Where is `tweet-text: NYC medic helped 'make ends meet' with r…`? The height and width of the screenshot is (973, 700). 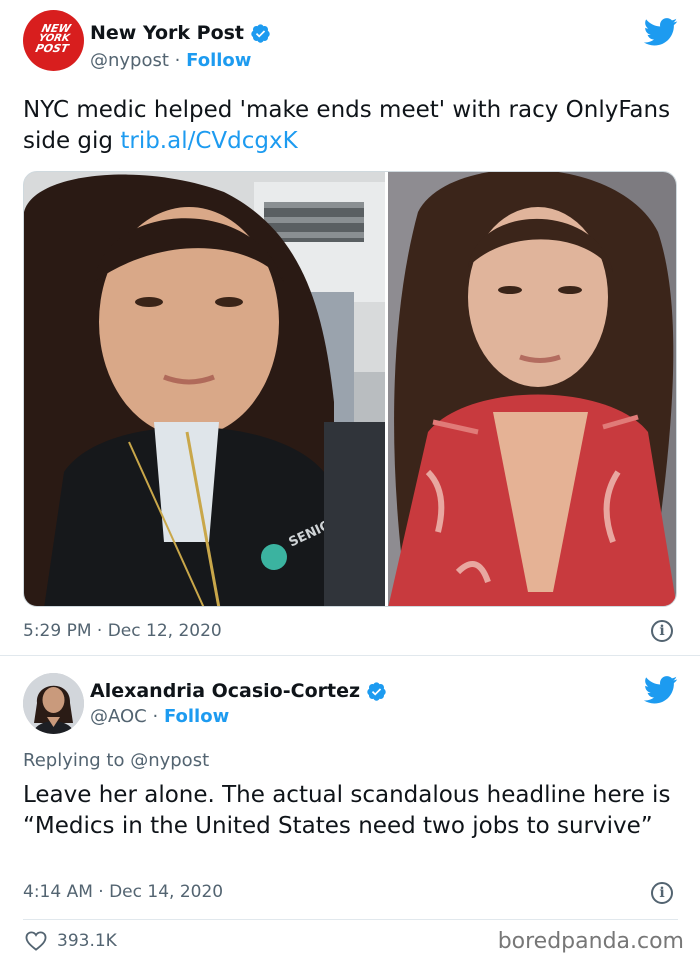
tweet-text: NYC medic helped 'make ends meet' with r… is located at coordinates (350, 126).